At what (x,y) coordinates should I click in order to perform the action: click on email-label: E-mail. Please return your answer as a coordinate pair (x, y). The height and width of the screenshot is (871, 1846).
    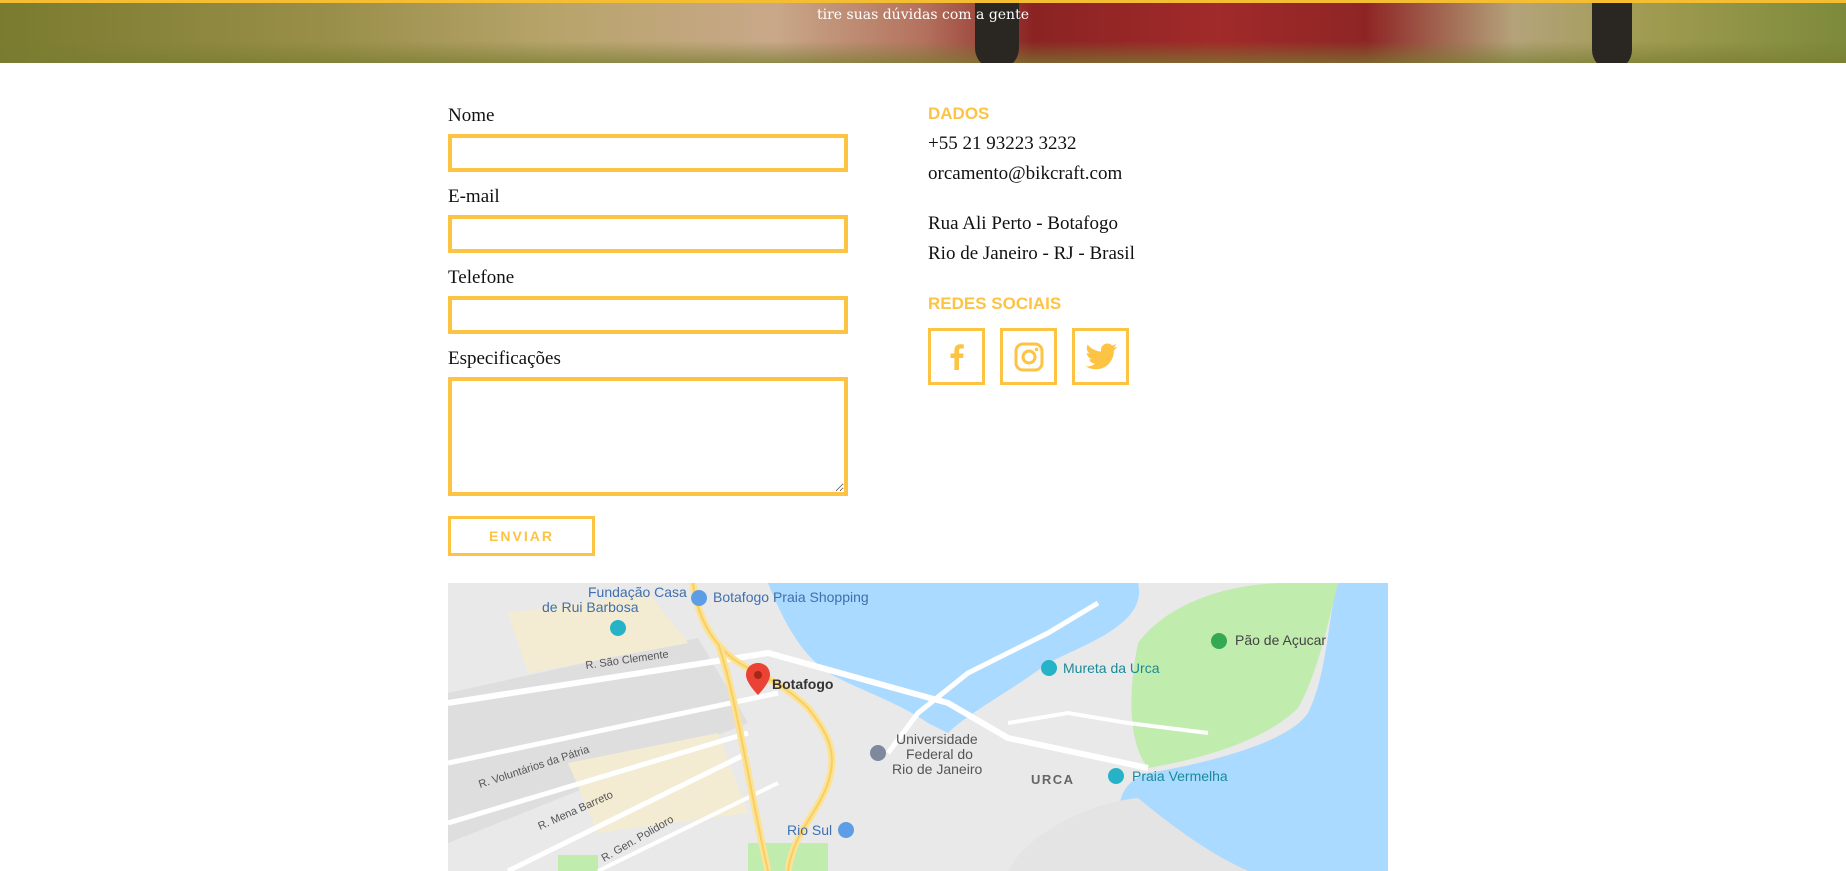
    Looking at the image, I should click on (474, 196).